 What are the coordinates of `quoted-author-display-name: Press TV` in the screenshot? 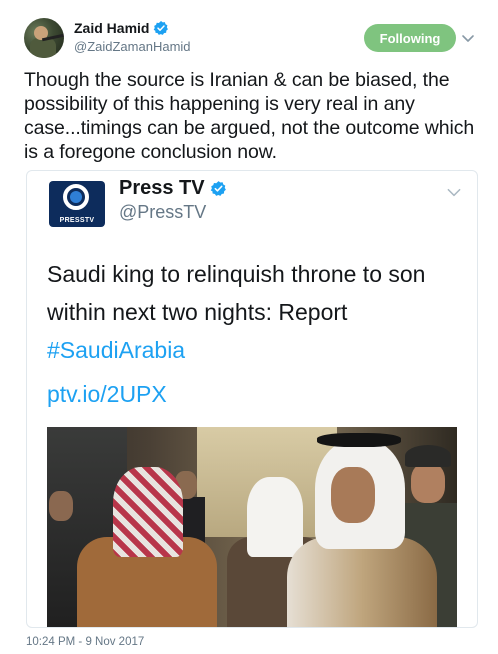 It's located at (162, 188).